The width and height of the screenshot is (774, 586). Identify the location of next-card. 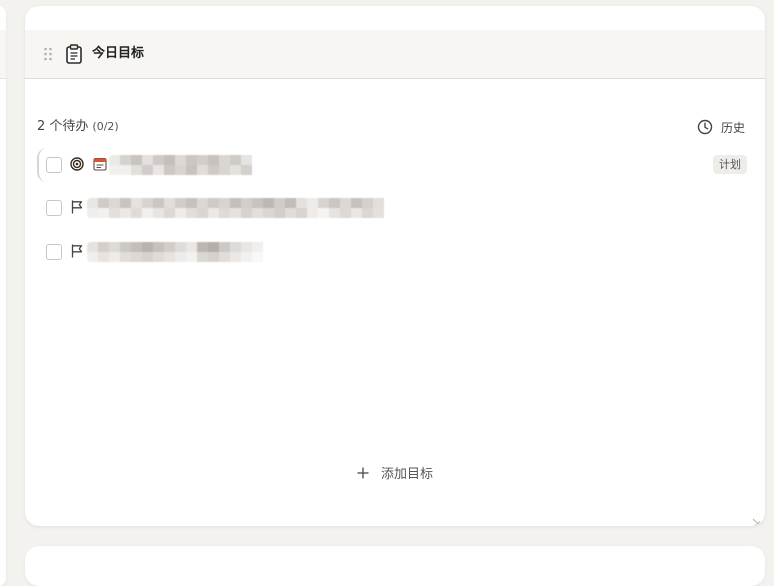
(395, 566).